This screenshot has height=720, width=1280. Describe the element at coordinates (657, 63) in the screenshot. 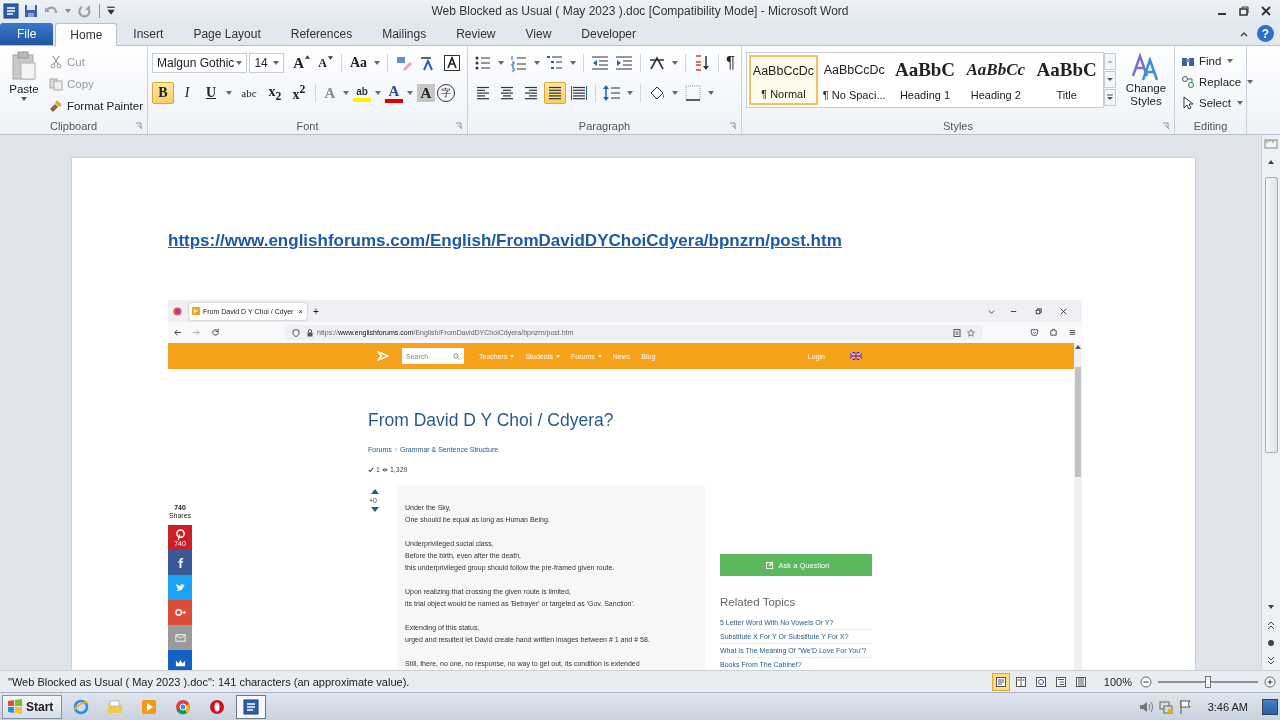

I see `asian-layout-icon` at that location.